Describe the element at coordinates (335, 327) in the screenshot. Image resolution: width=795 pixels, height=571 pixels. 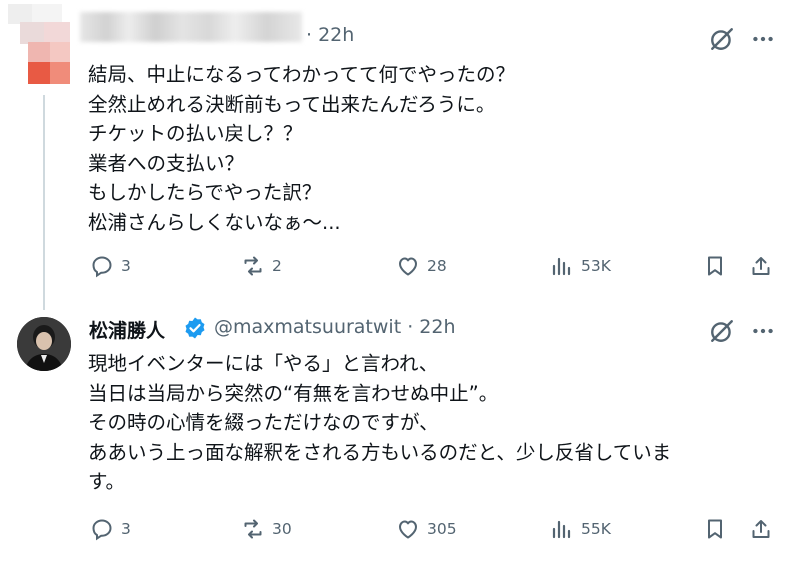
I see `handle-and-time: @maxmatsuuratwit · 22h` at that location.